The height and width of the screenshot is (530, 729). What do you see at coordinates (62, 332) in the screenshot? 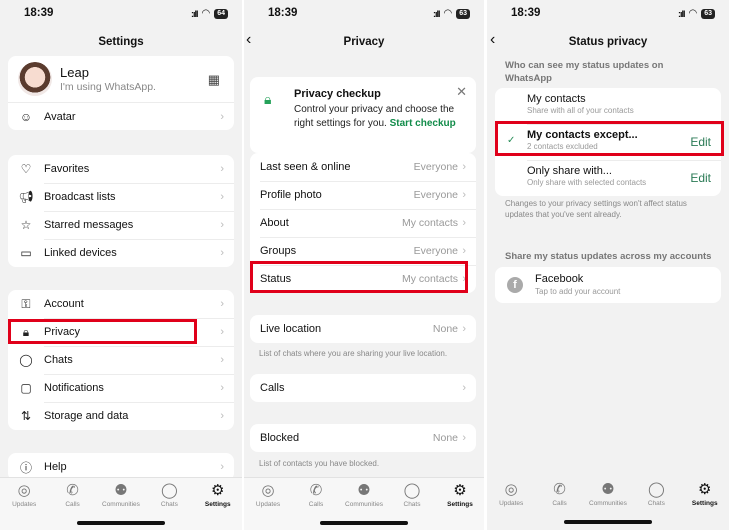
I see `settings-item-label: Privacy` at bounding box center [62, 332].